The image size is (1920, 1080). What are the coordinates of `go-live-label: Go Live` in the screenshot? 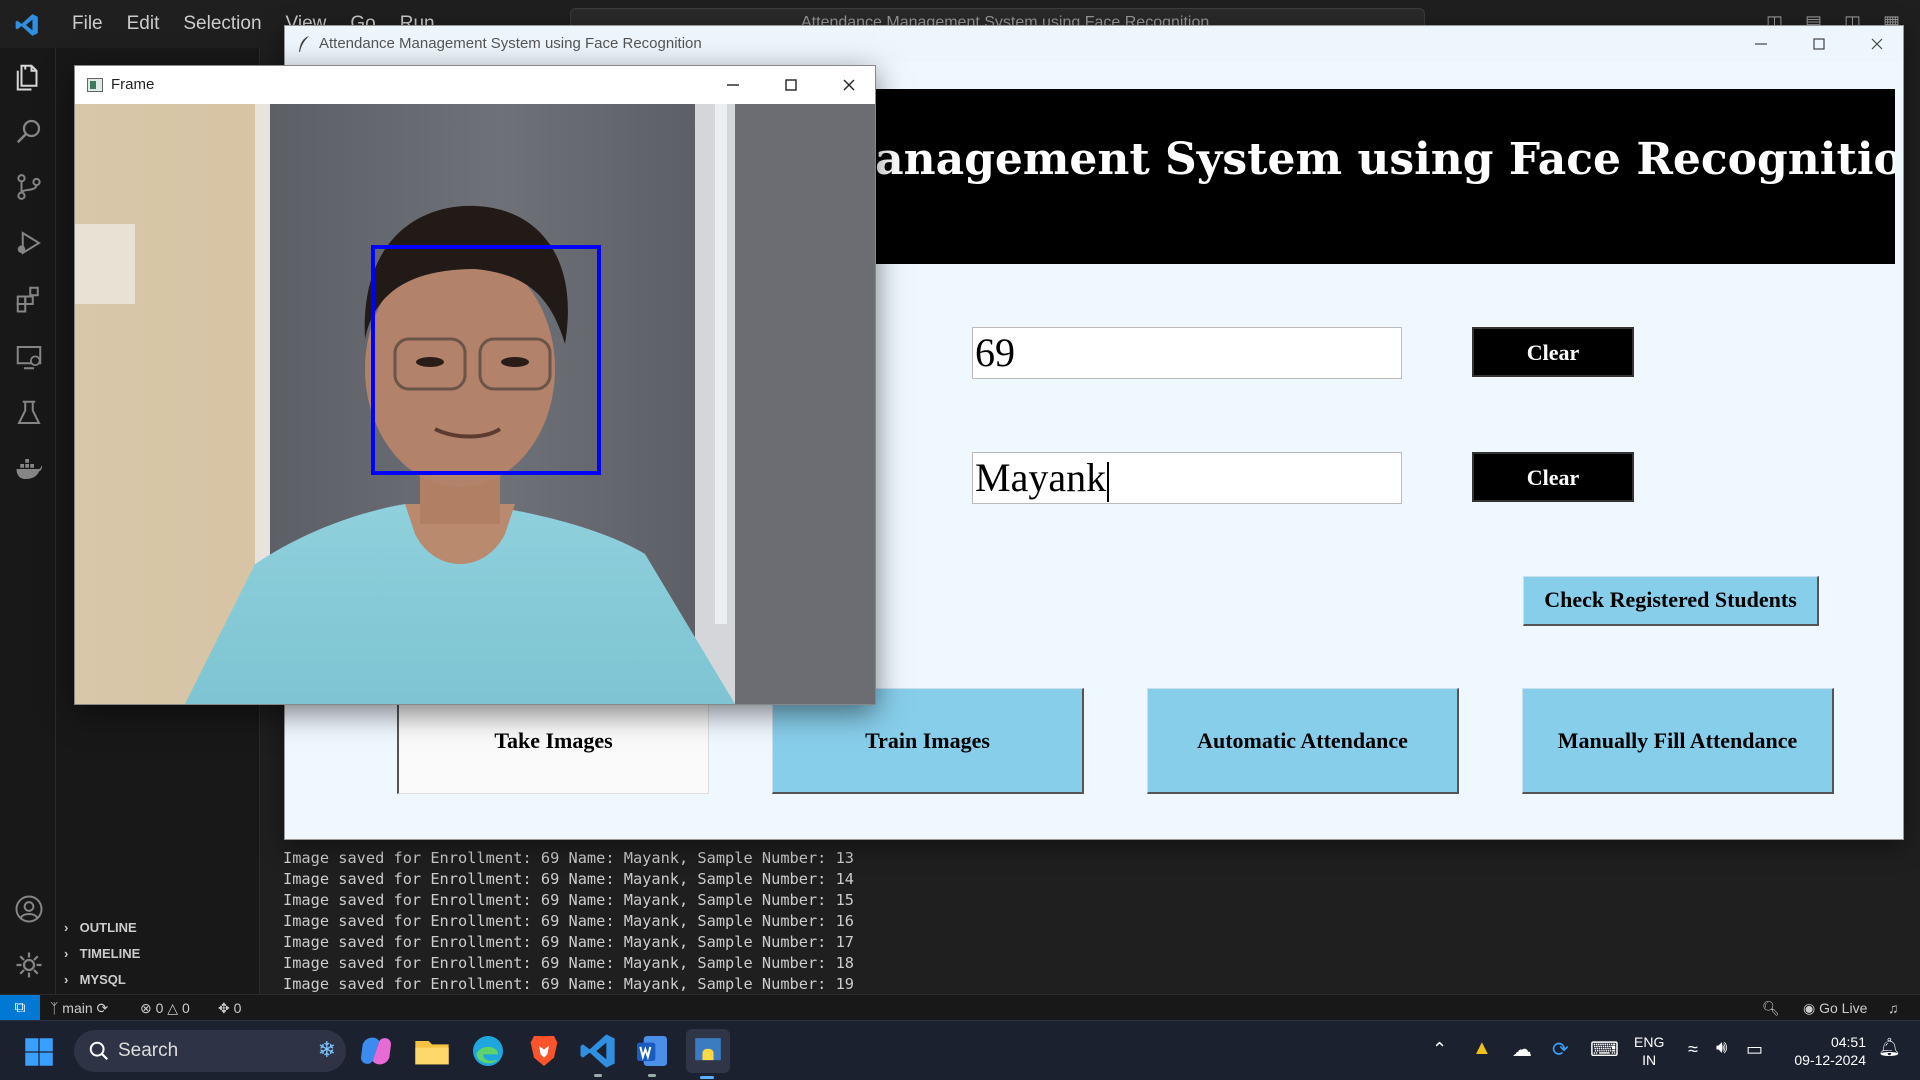 It's located at (1843, 1008).